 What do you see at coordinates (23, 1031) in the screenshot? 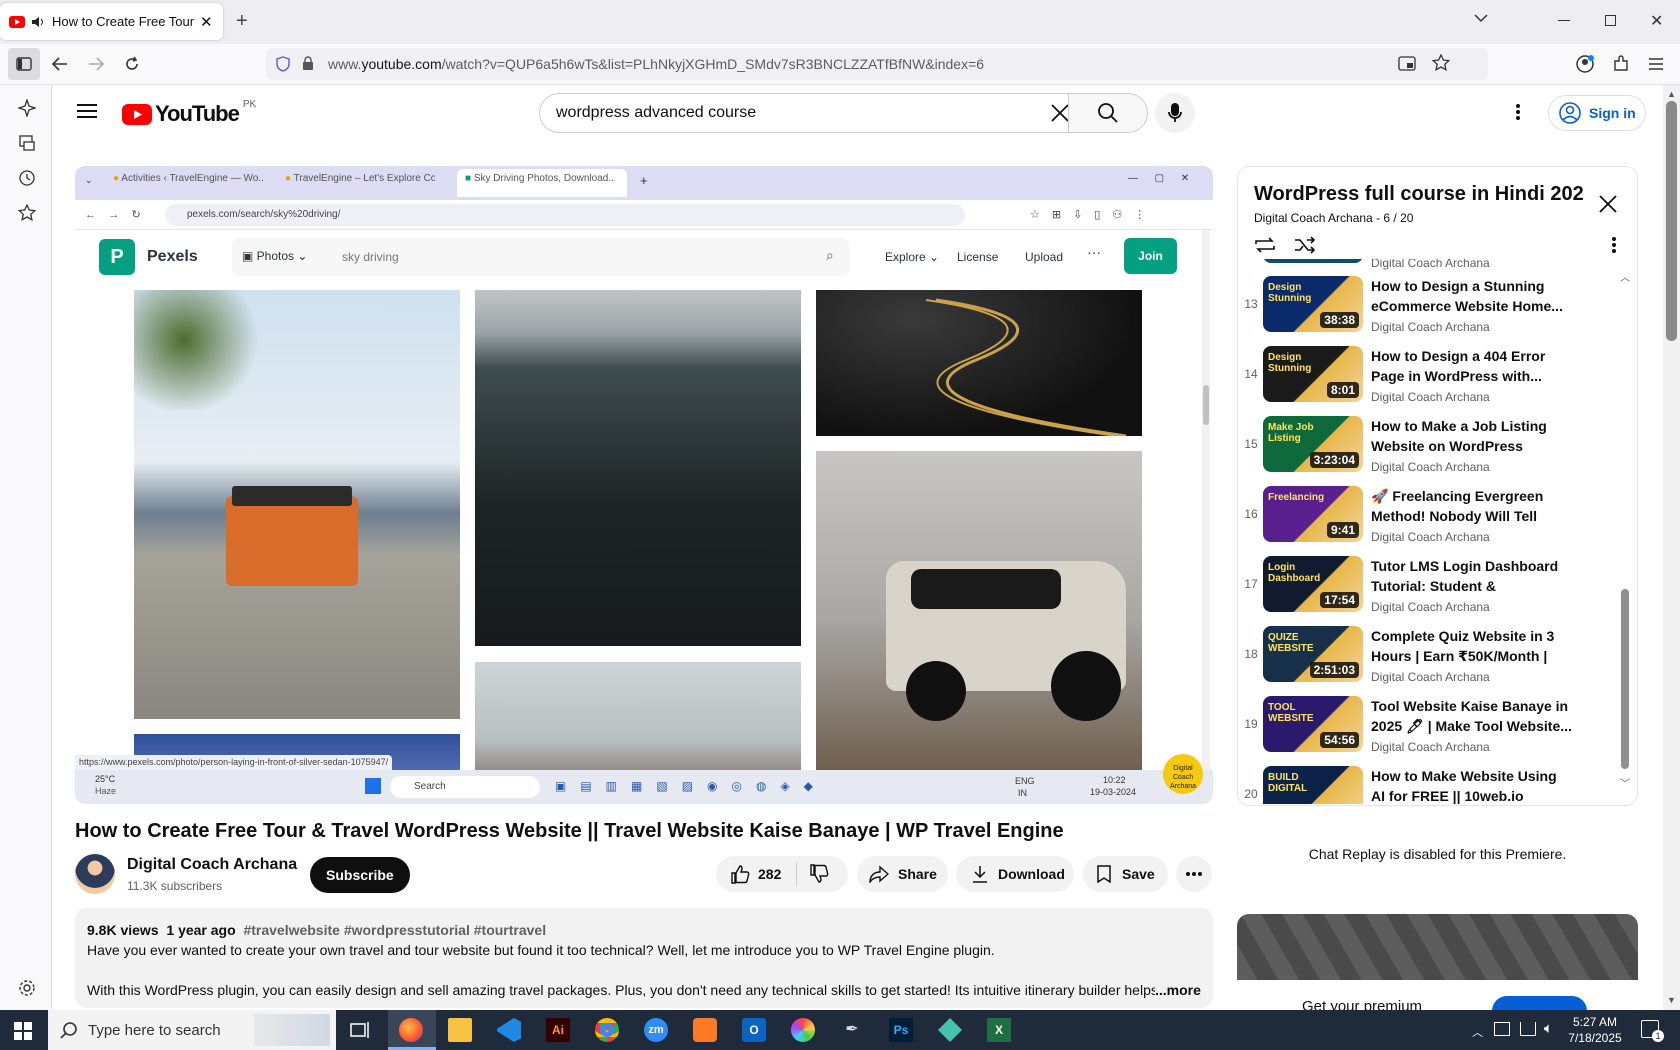
I see `windows-start-icon` at bounding box center [23, 1031].